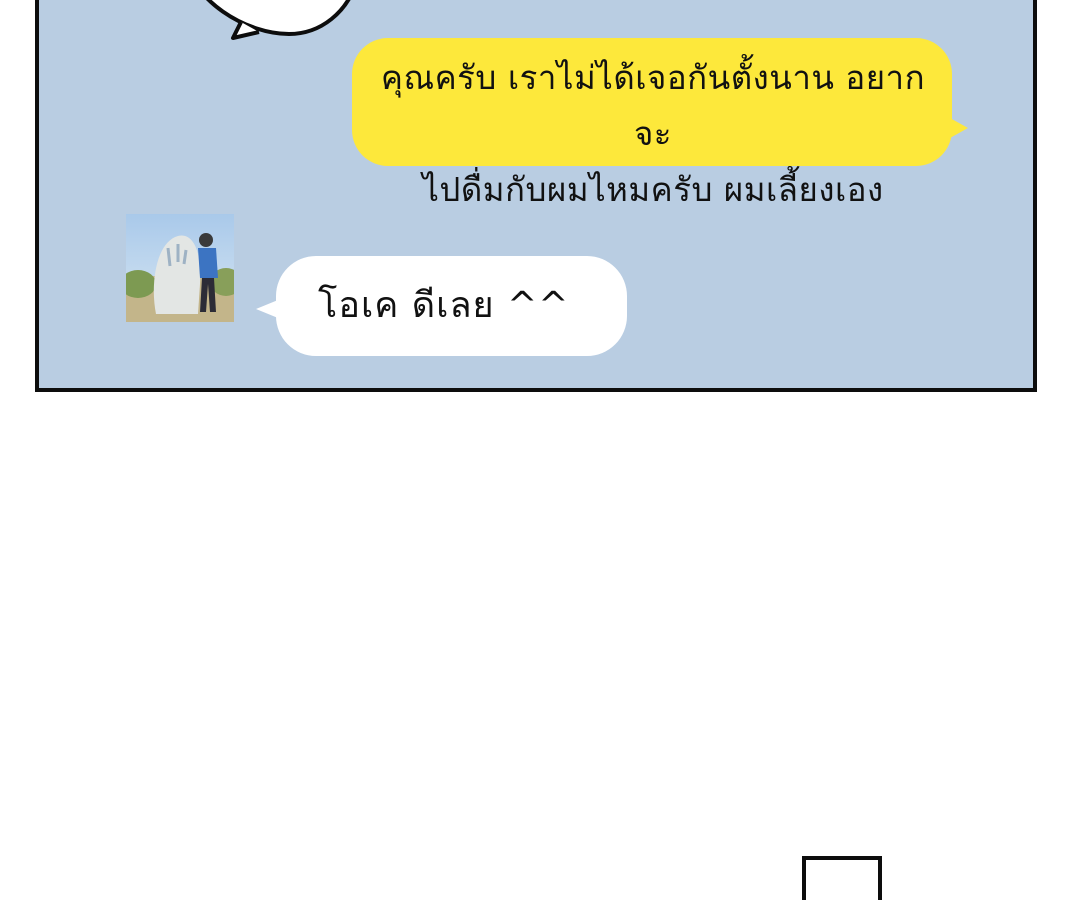 The image size is (1080, 900). I want to click on incoming-message-text: โอเค ดีเลย ^^, so click(444, 305).